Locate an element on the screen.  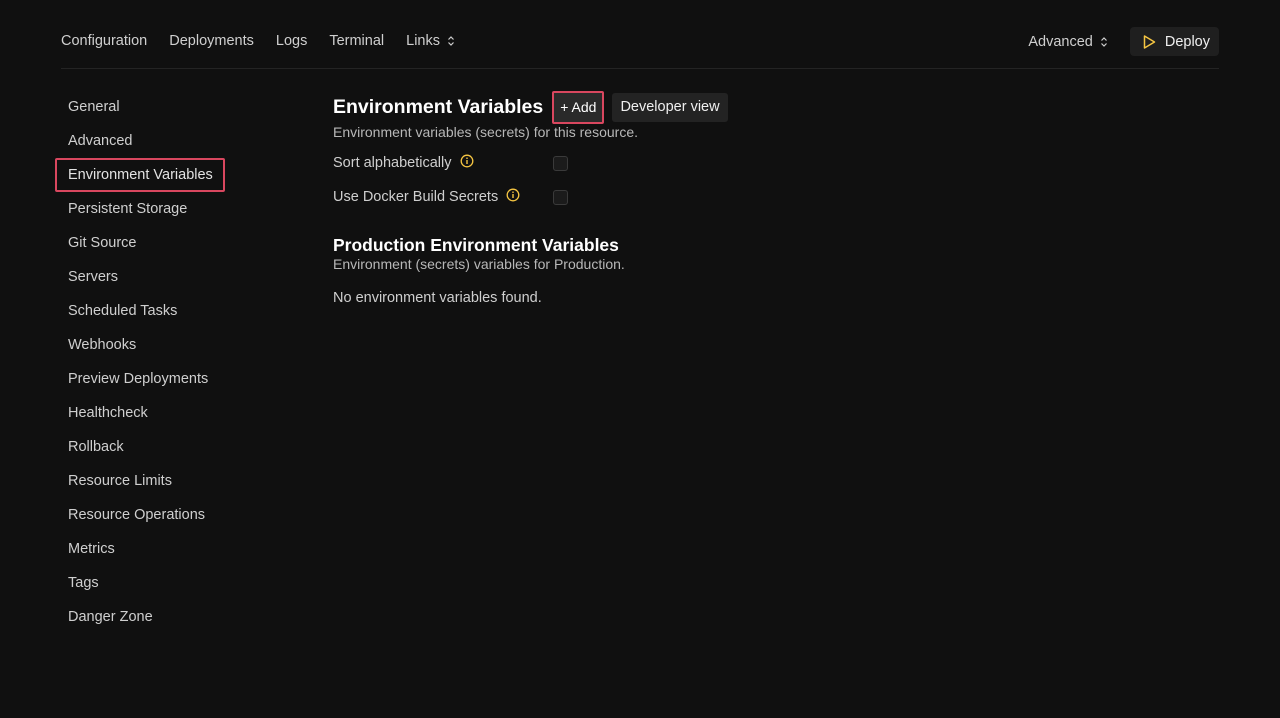
production-section-title: Production Environment Variables is located at coordinates (476, 245).